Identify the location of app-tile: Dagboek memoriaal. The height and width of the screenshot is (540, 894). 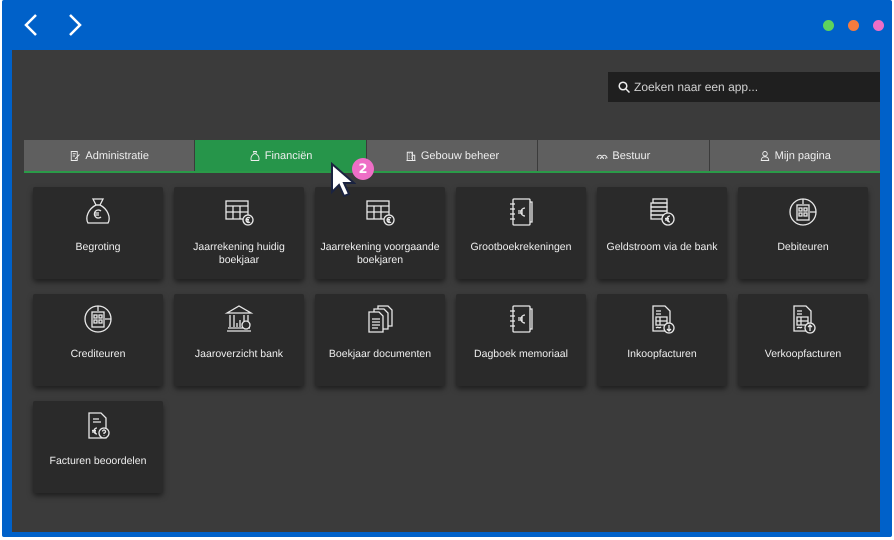
(521, 340).